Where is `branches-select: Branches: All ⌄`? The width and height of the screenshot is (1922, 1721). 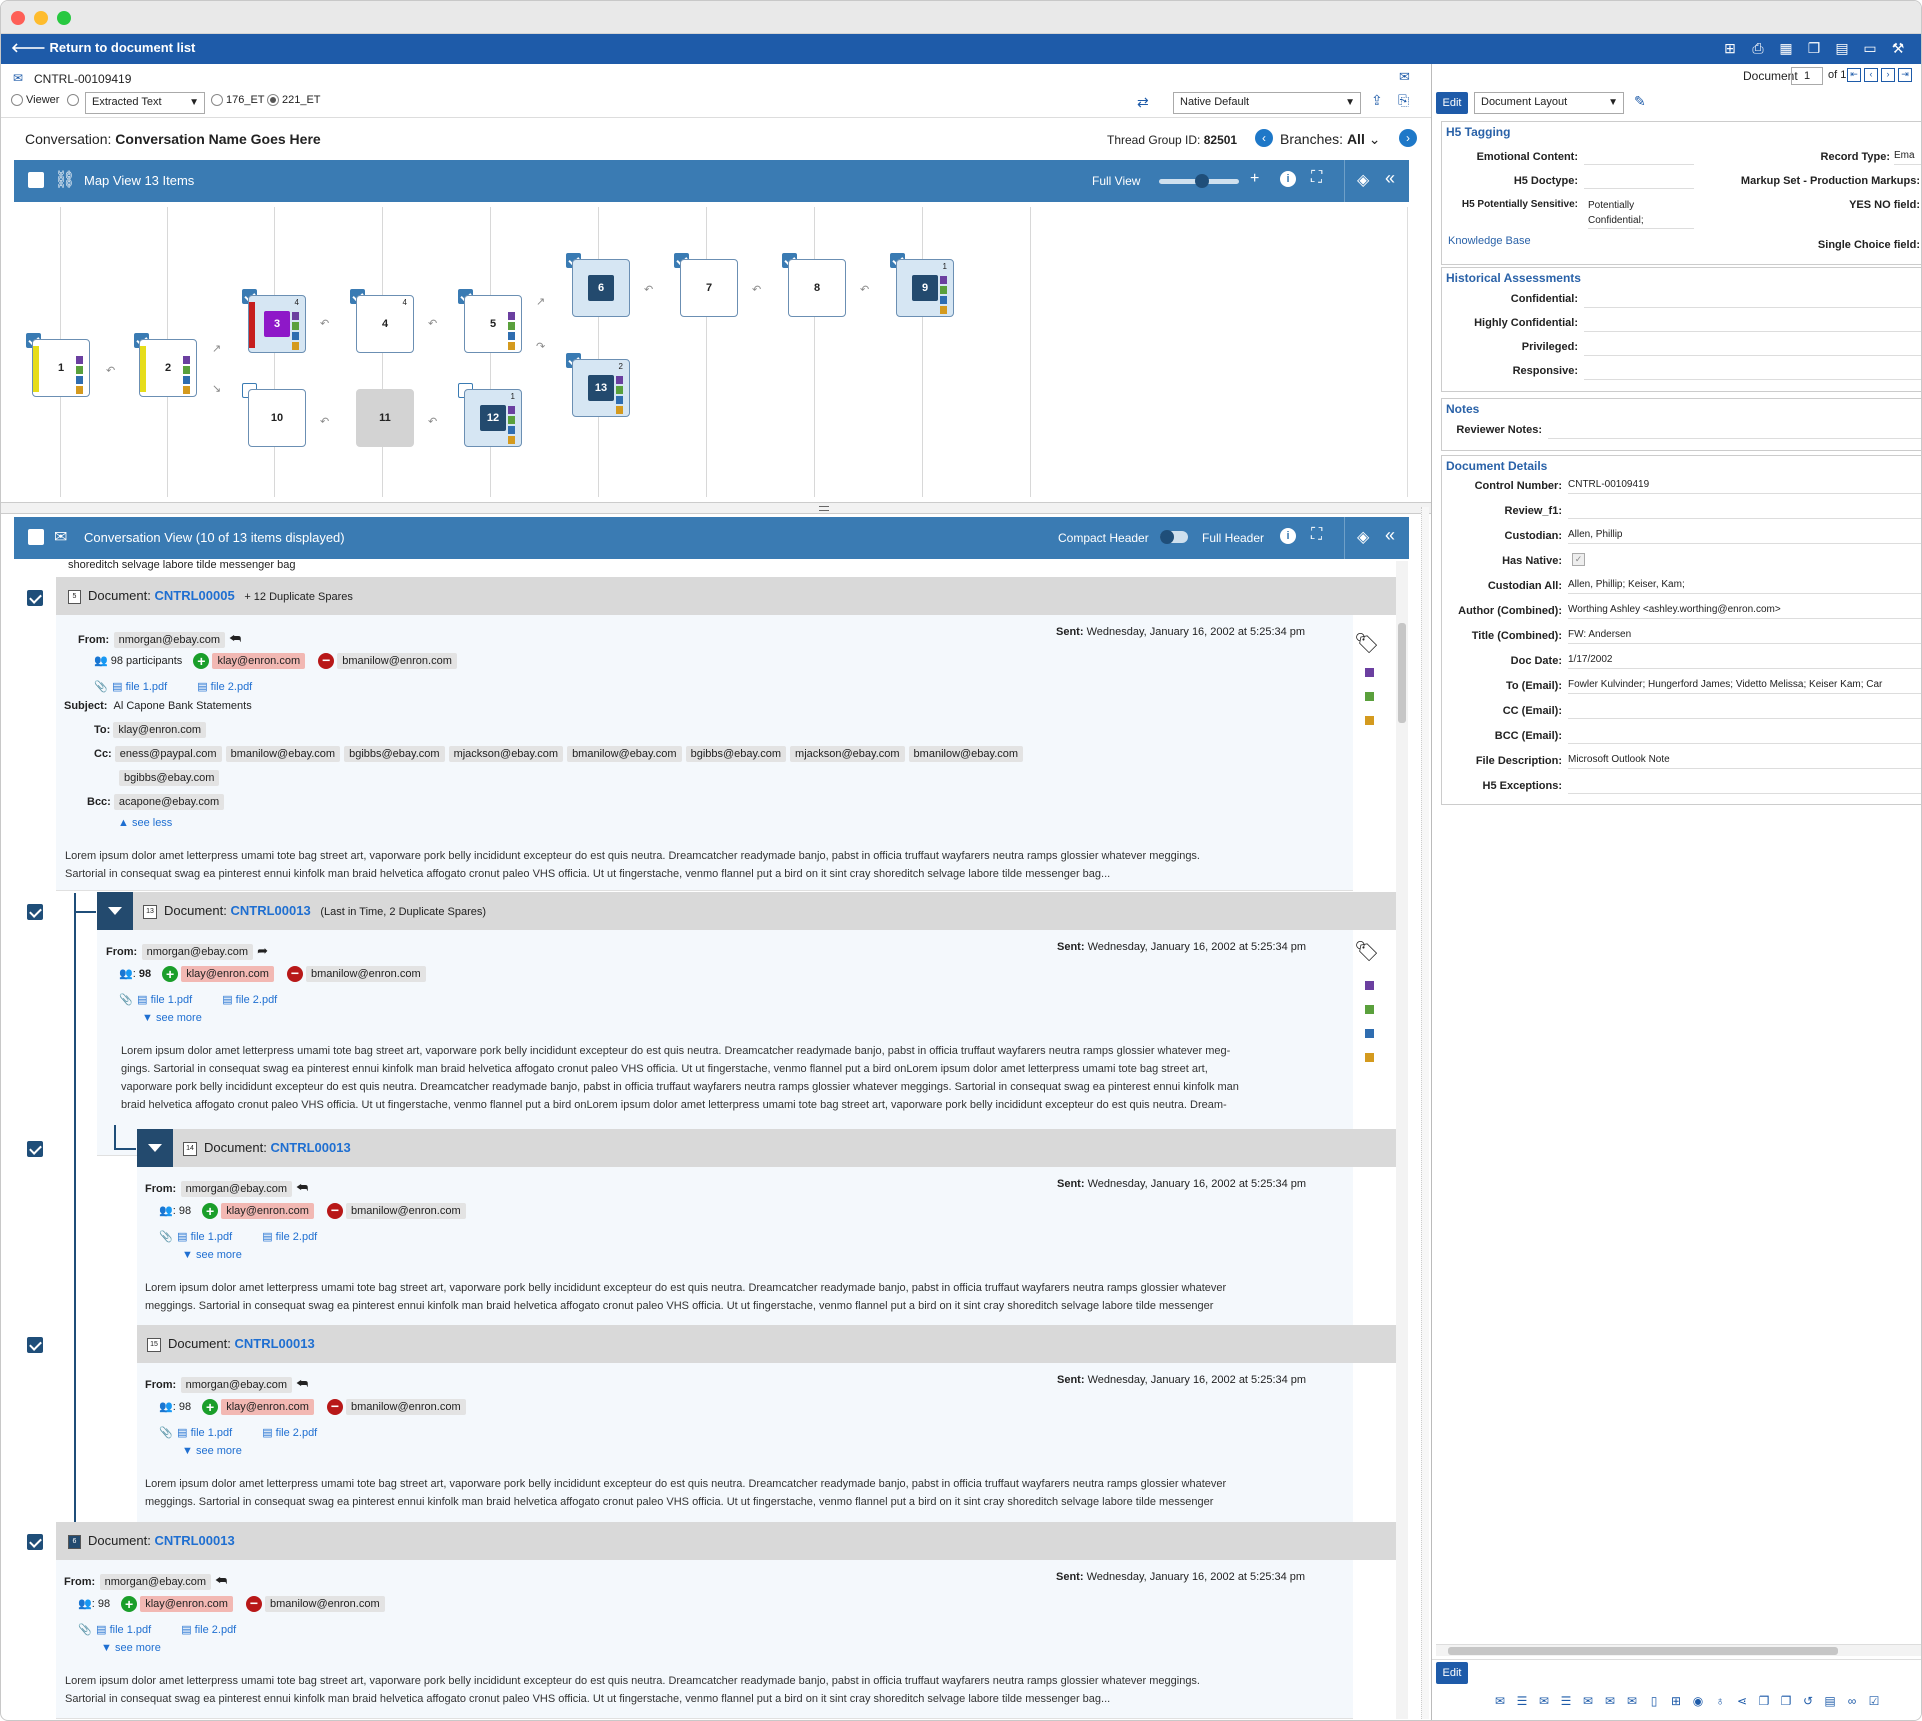 branches-select: Branches: All ⌄ is located at coordinates (1330, 139).